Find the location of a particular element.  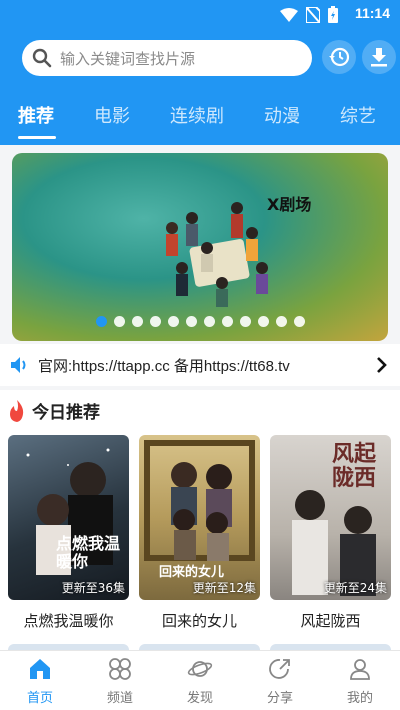

nav-share: 分享 is located at coordinates (280, 681).